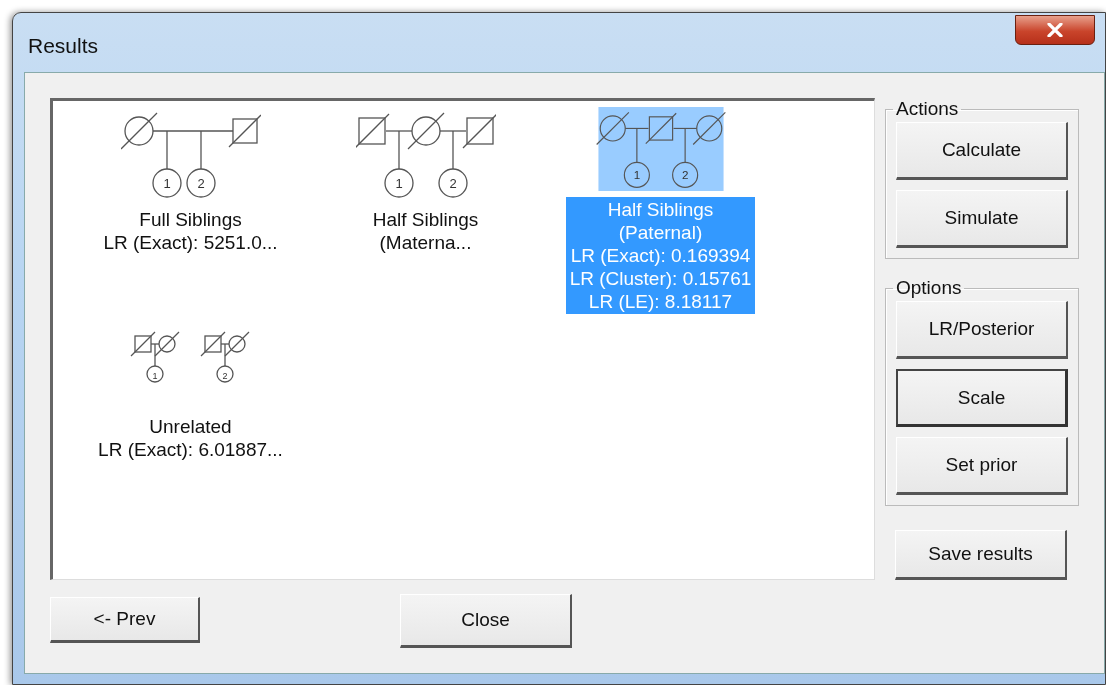 The height and width of the screenshot is (685, 1106). I want to click on group-title: Options, so click(929, 288).